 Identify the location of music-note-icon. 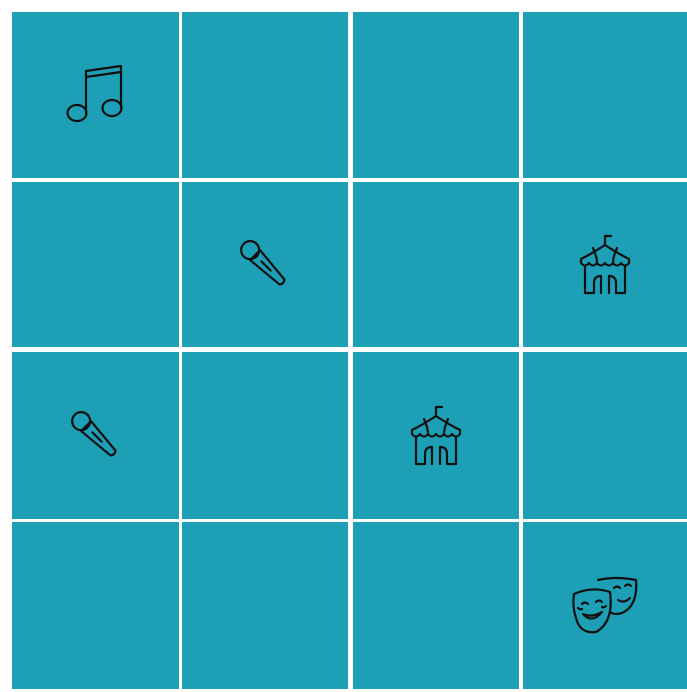
(96, 95).